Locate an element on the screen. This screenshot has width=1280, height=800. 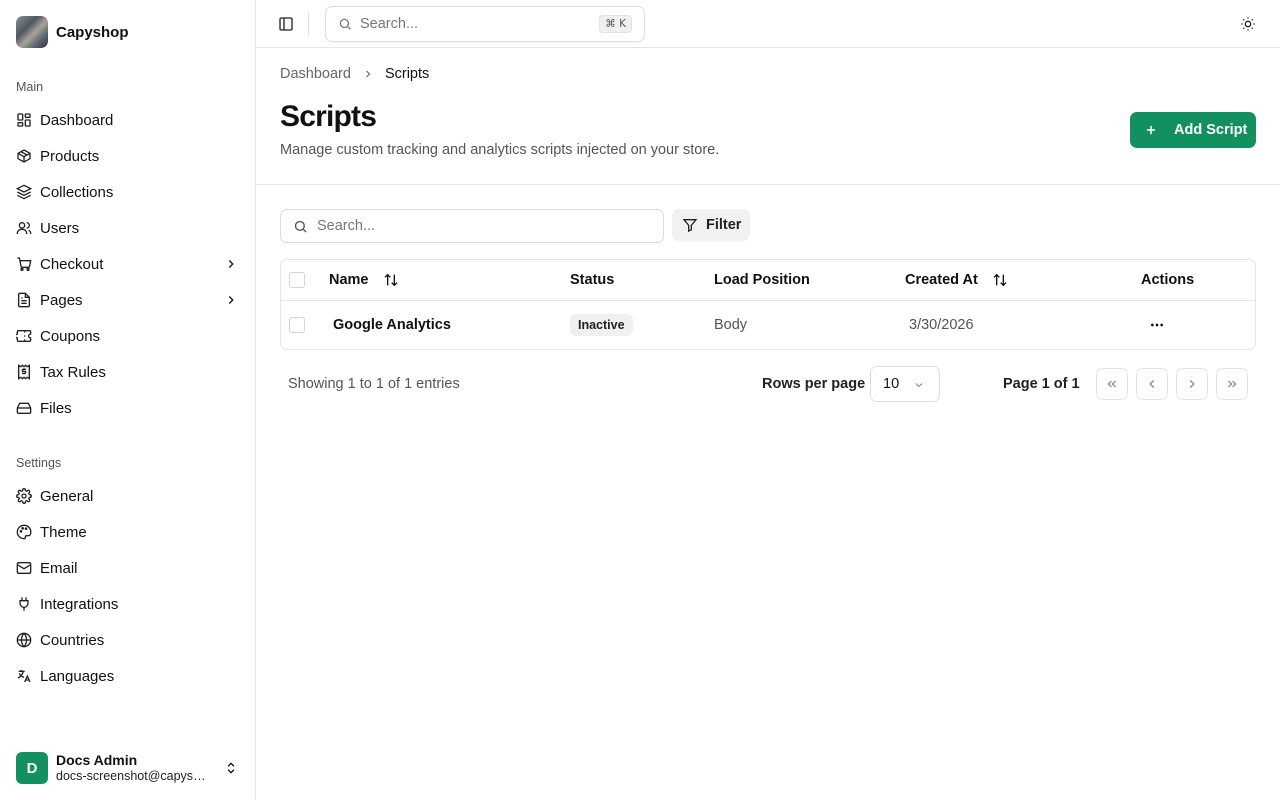
chevrons-left-icon is located at coordinates (1111, 384).